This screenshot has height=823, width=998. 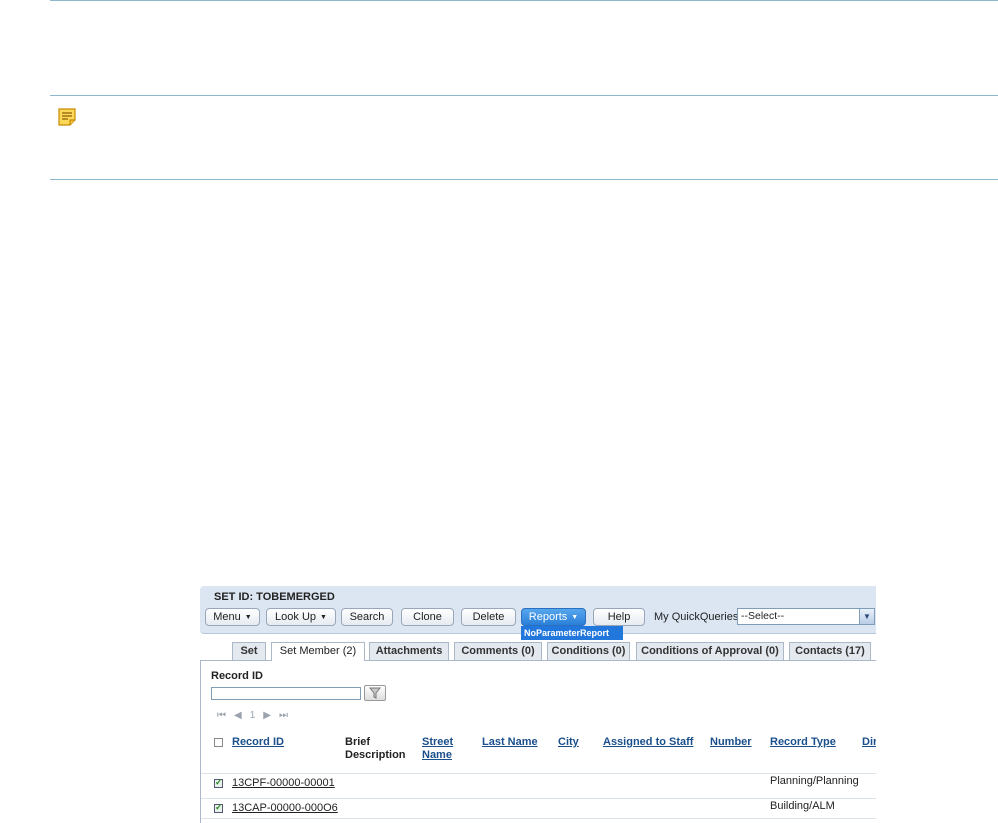 I want to click on note-icon, so click(x=67, y=117).